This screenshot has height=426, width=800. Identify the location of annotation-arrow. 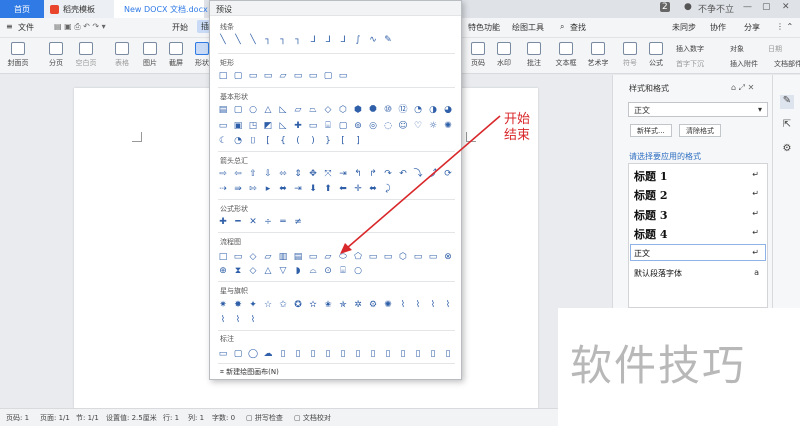
(420, 184).